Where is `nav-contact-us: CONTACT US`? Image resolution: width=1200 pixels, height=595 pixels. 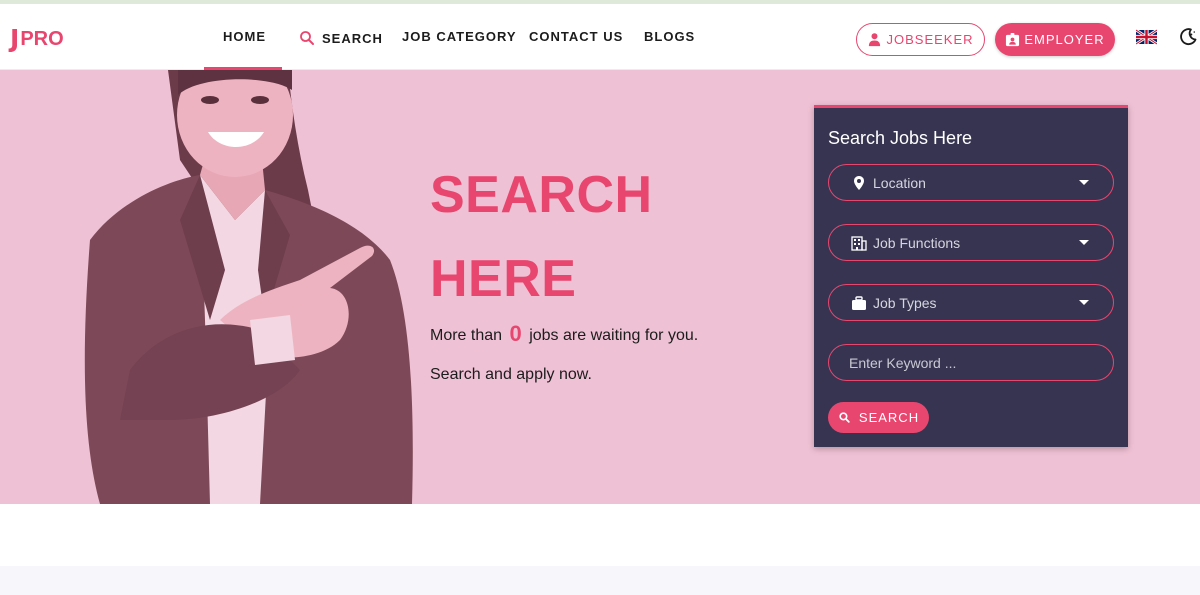 nav-contact-us: CONTACT US is located at coordinates (576, 36).